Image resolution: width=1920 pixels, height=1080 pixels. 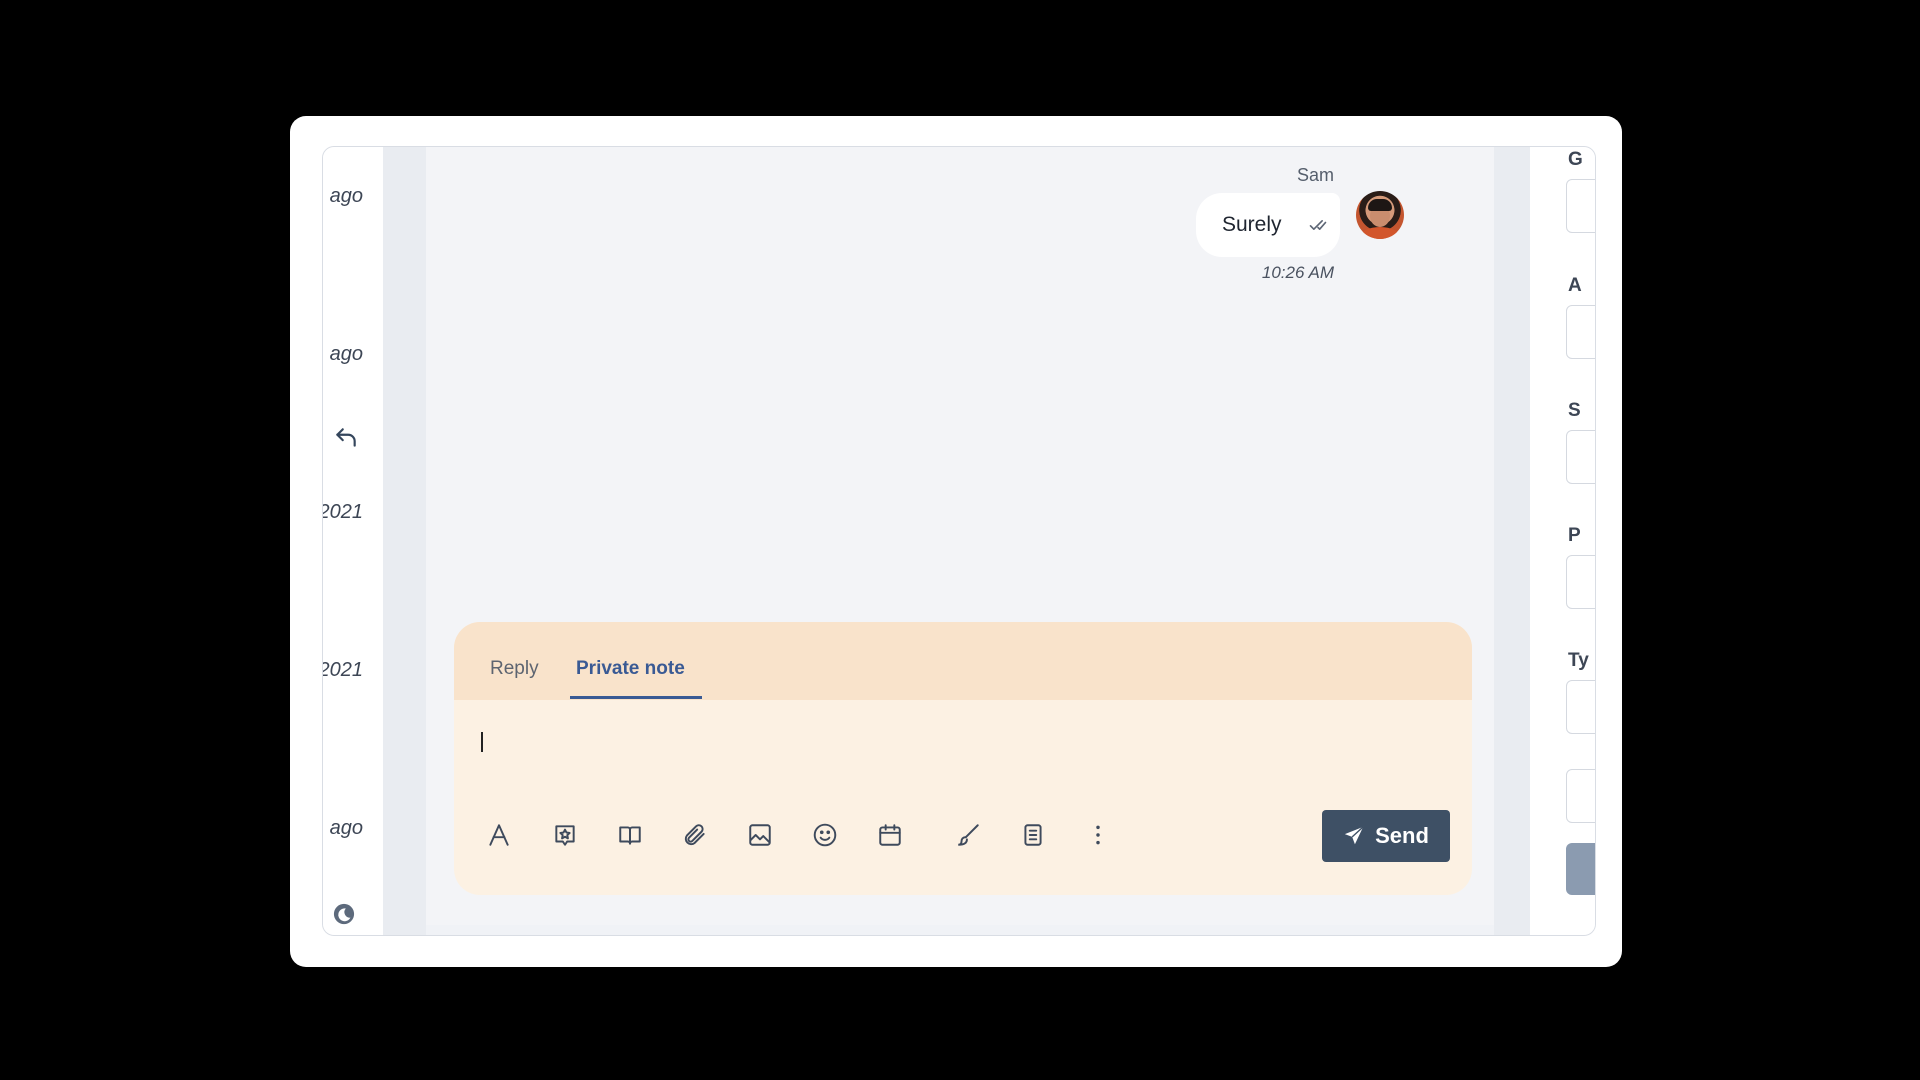 What do you see at coordinates (963, 661) in the screenshot?
I see `composer-tabs: Reply Private note` at bounding box center [963, 661].